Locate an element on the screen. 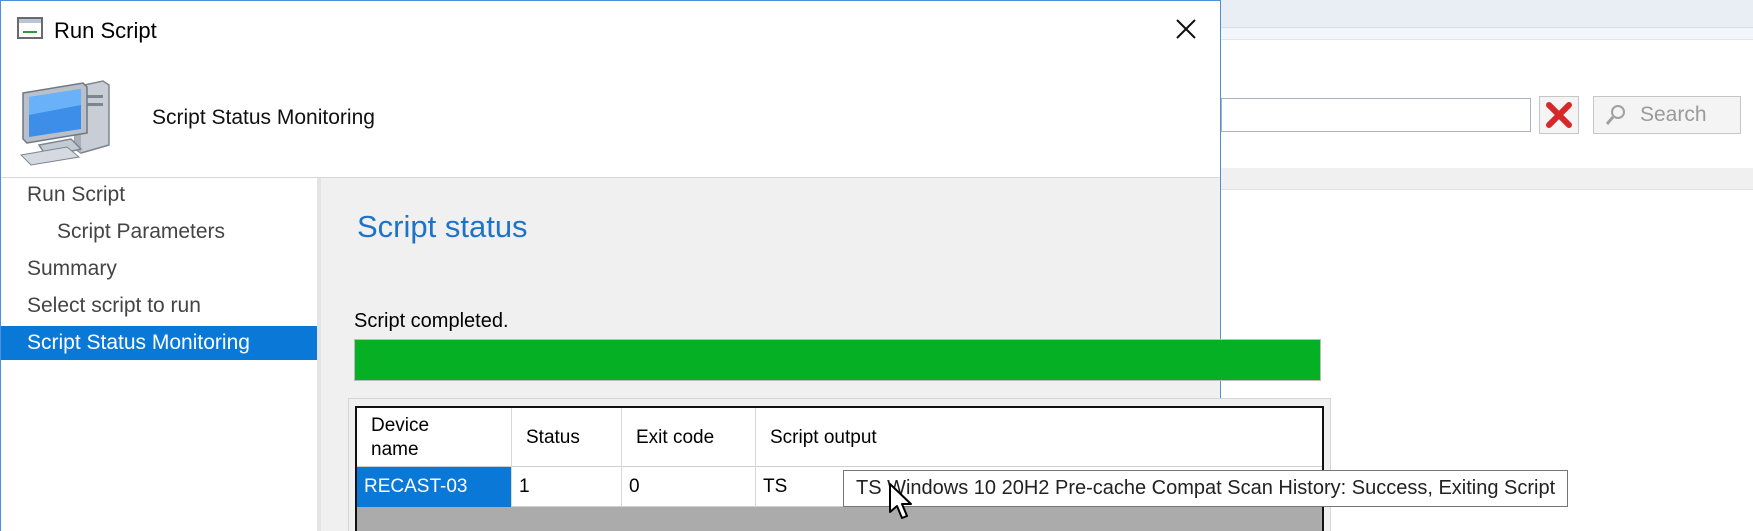 The width and height of the screenshot is (1753, 531). column-header-exit-code: Exit code is located at coordinates (689, 437).